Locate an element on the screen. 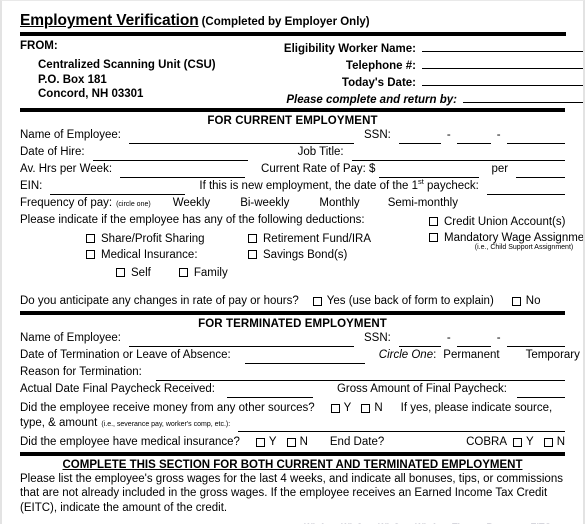 This screenshot has height=524, width=585. current-name-input is located at coordinates (241, 137).